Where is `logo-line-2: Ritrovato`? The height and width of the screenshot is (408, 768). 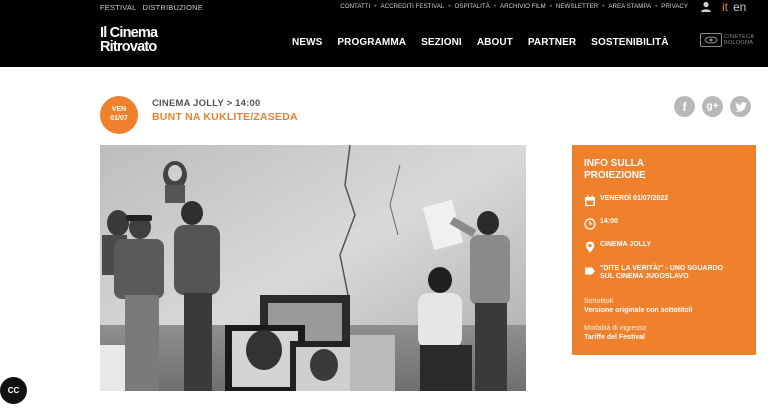 logo-line-2: Ritrovato is located at coordinates (128, 47).